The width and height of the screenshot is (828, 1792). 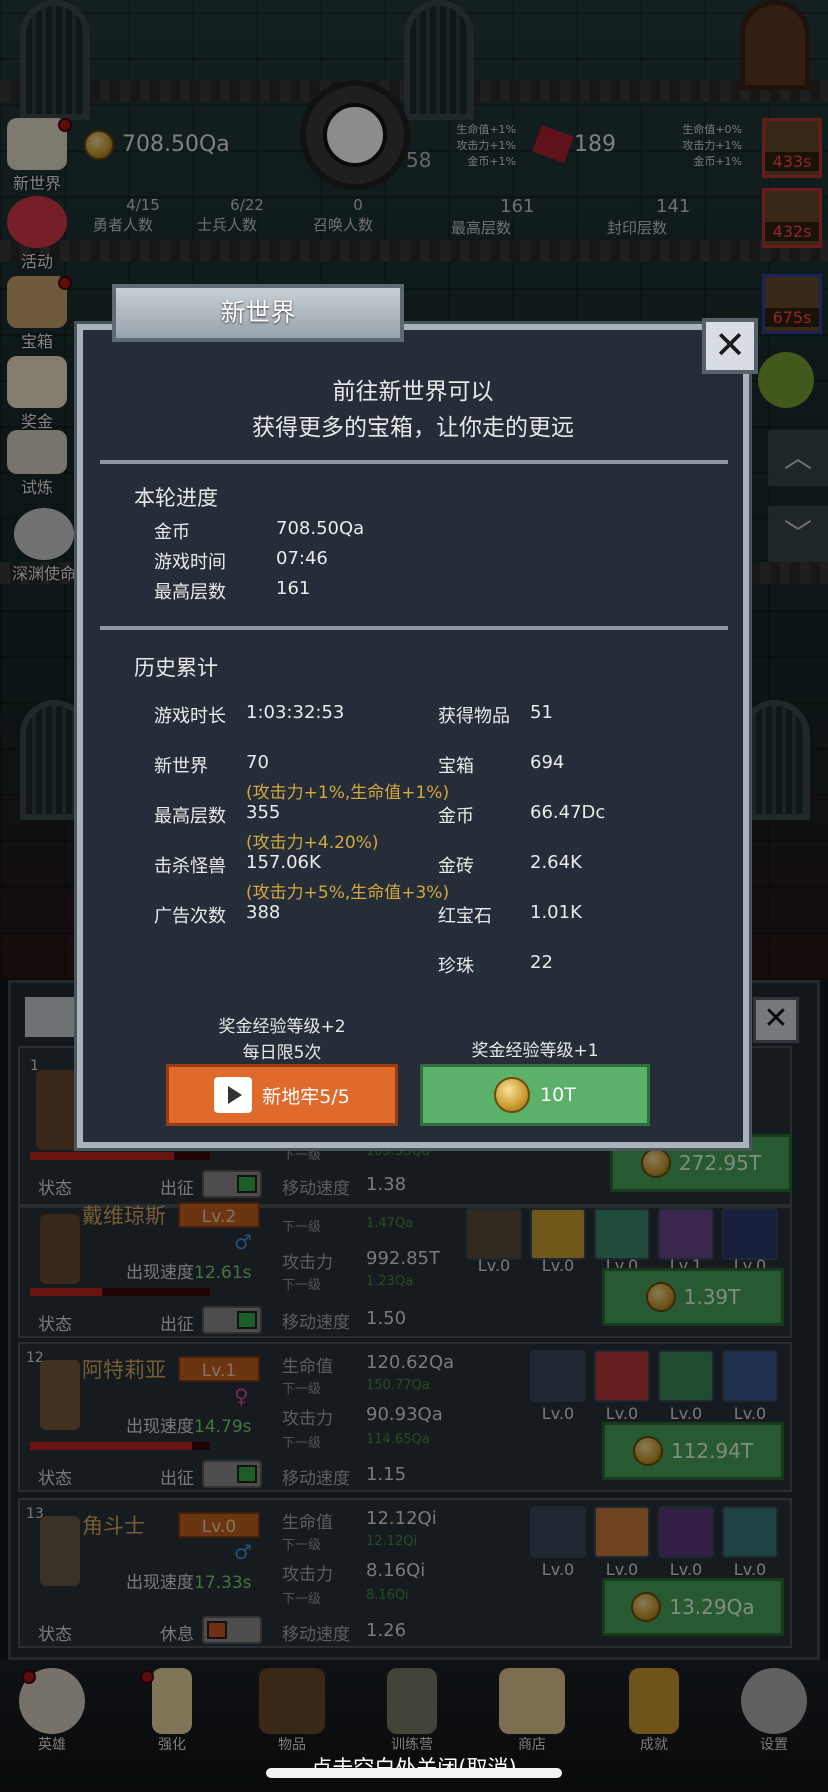 What do you see at coordinates (258, 313) in the screenshot?
I see `dialog-title: 新世界` at bounding box center [258, 313].